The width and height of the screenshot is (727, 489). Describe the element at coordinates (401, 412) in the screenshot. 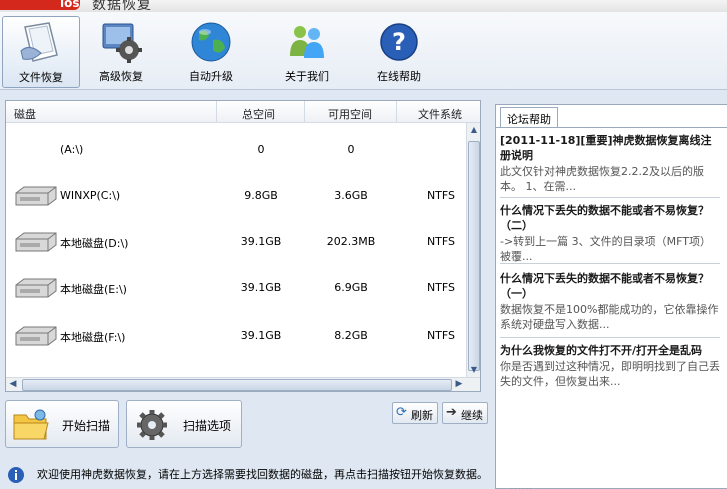

I see `refresh-icon: ⟳` at that location.